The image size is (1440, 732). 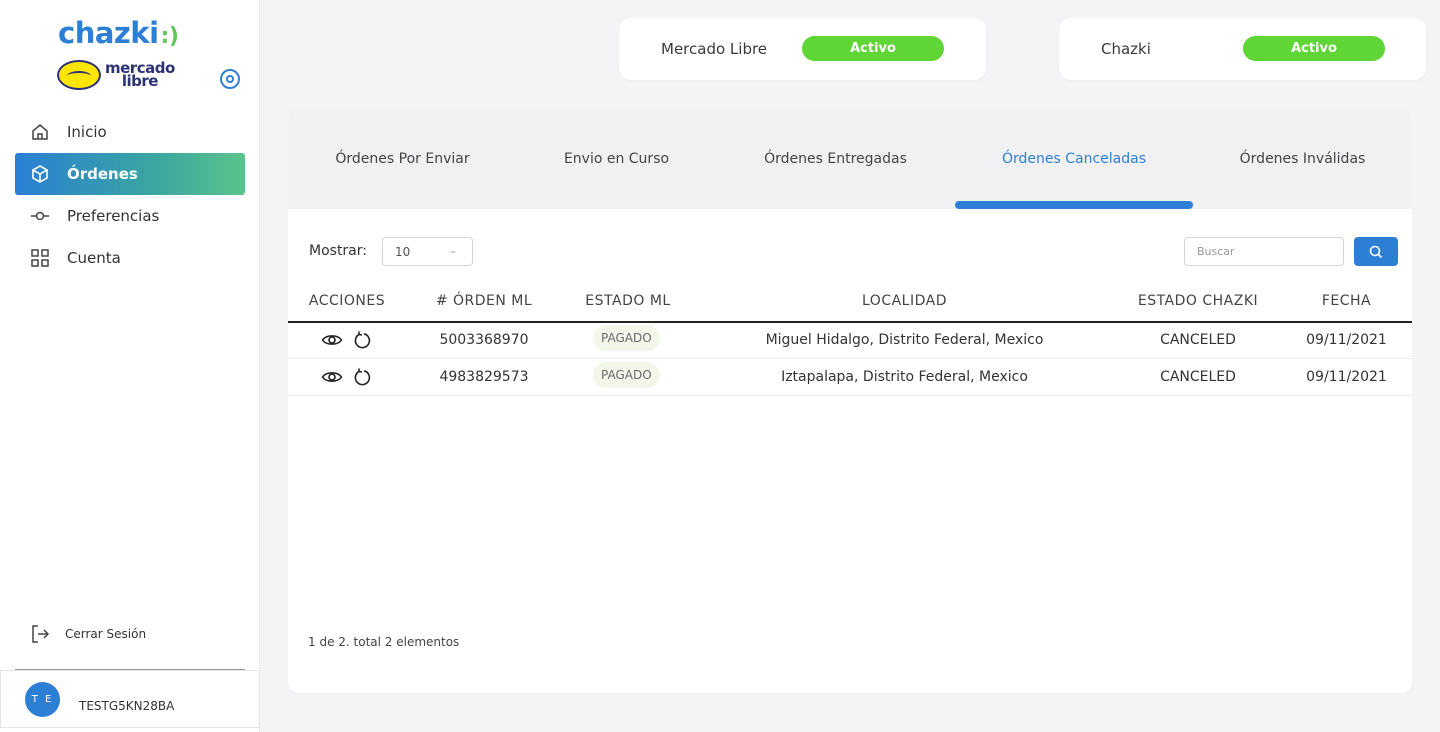 What do you see at coordinates (402, 158) in the screenshot?
I see `tab-por-enviar: Órdenes Por Enviar` at bounding box center [402, 158].